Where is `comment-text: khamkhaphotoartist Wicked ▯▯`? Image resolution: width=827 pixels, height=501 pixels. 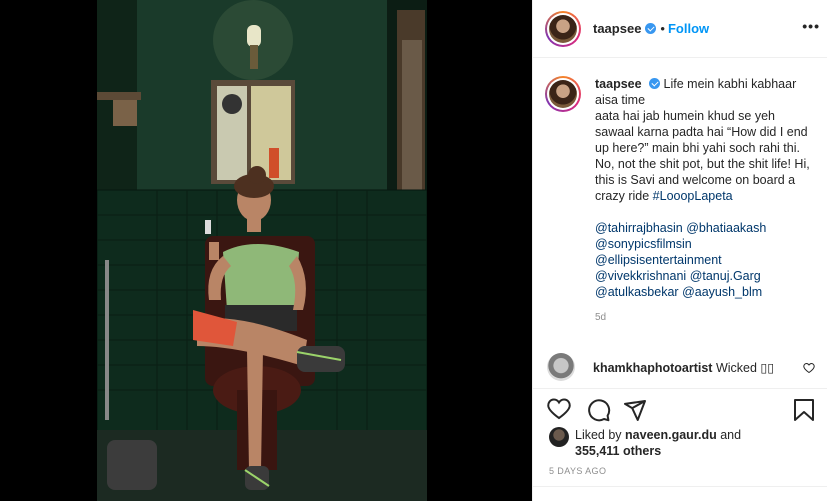
comment-text: khamkhaphotoartist Wicked ▯▯ is located at coordinates (683, 367).